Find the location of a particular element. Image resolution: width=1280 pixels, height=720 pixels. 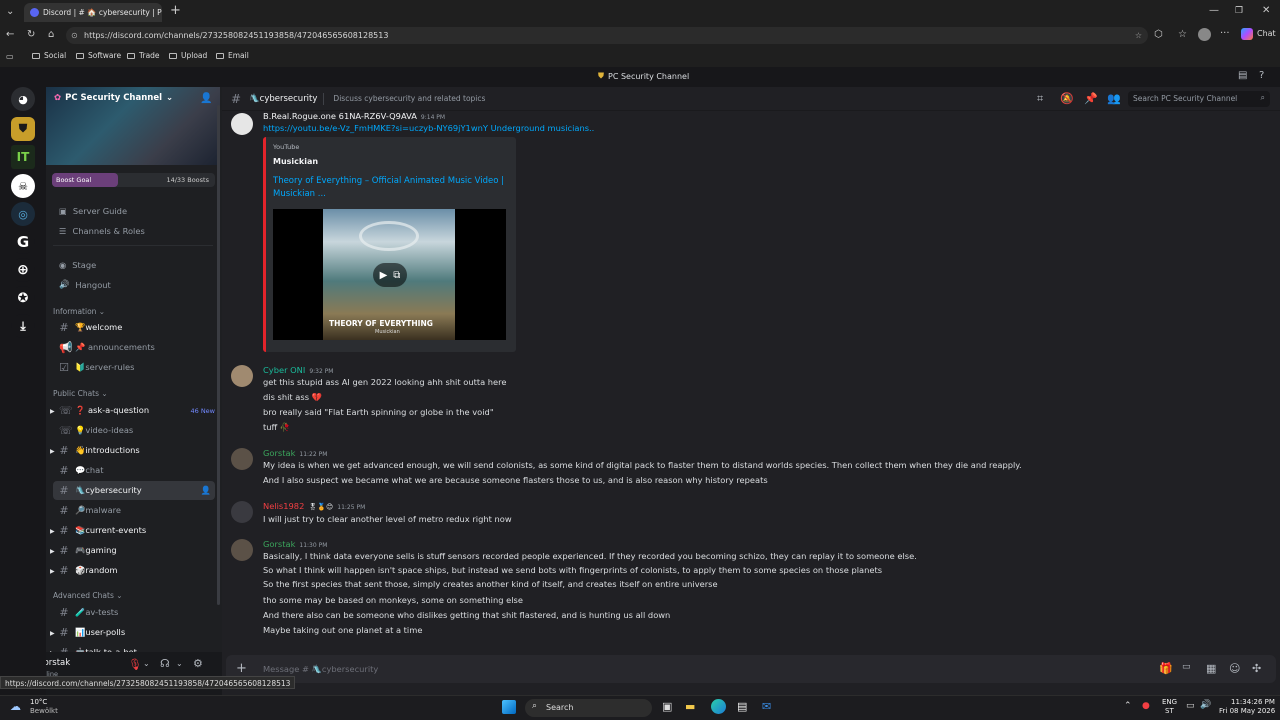

channel-cybersecurity: # 🛝cybersecurity 👤 is located at coordinates (134, 490).